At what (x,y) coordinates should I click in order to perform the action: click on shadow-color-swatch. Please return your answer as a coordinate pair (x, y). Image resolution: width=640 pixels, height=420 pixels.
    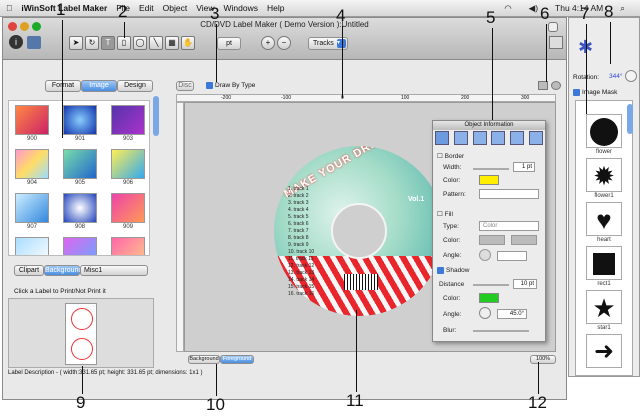
    Looking at the image, I should click on (489, 298).